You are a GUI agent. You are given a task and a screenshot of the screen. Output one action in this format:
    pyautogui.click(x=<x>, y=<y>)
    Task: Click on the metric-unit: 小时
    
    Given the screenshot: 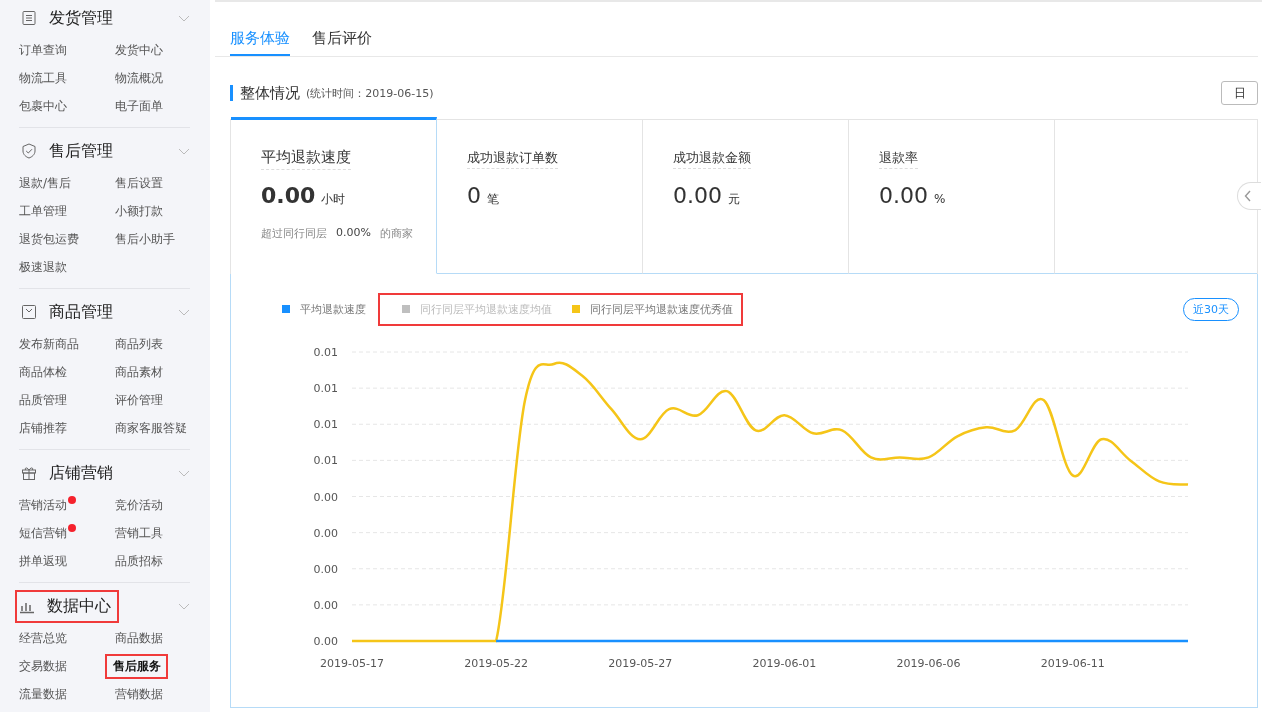 What is the action you would take?
    pyautogui.click(x=333, y=199)
    